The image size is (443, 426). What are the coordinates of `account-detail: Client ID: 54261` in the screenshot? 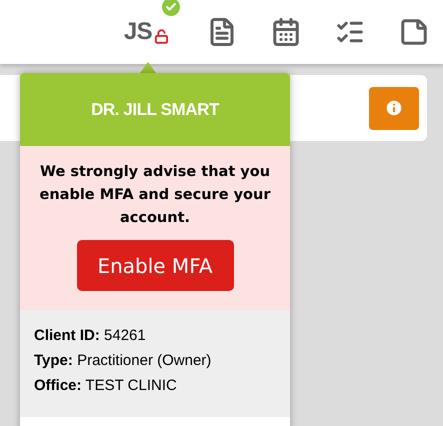 It's located at (90, 335).